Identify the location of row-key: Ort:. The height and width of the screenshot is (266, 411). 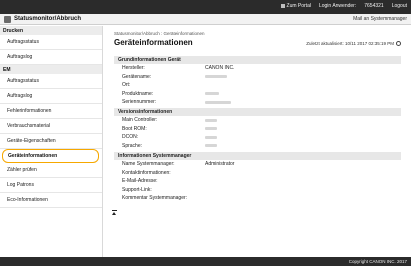
(126, 85).